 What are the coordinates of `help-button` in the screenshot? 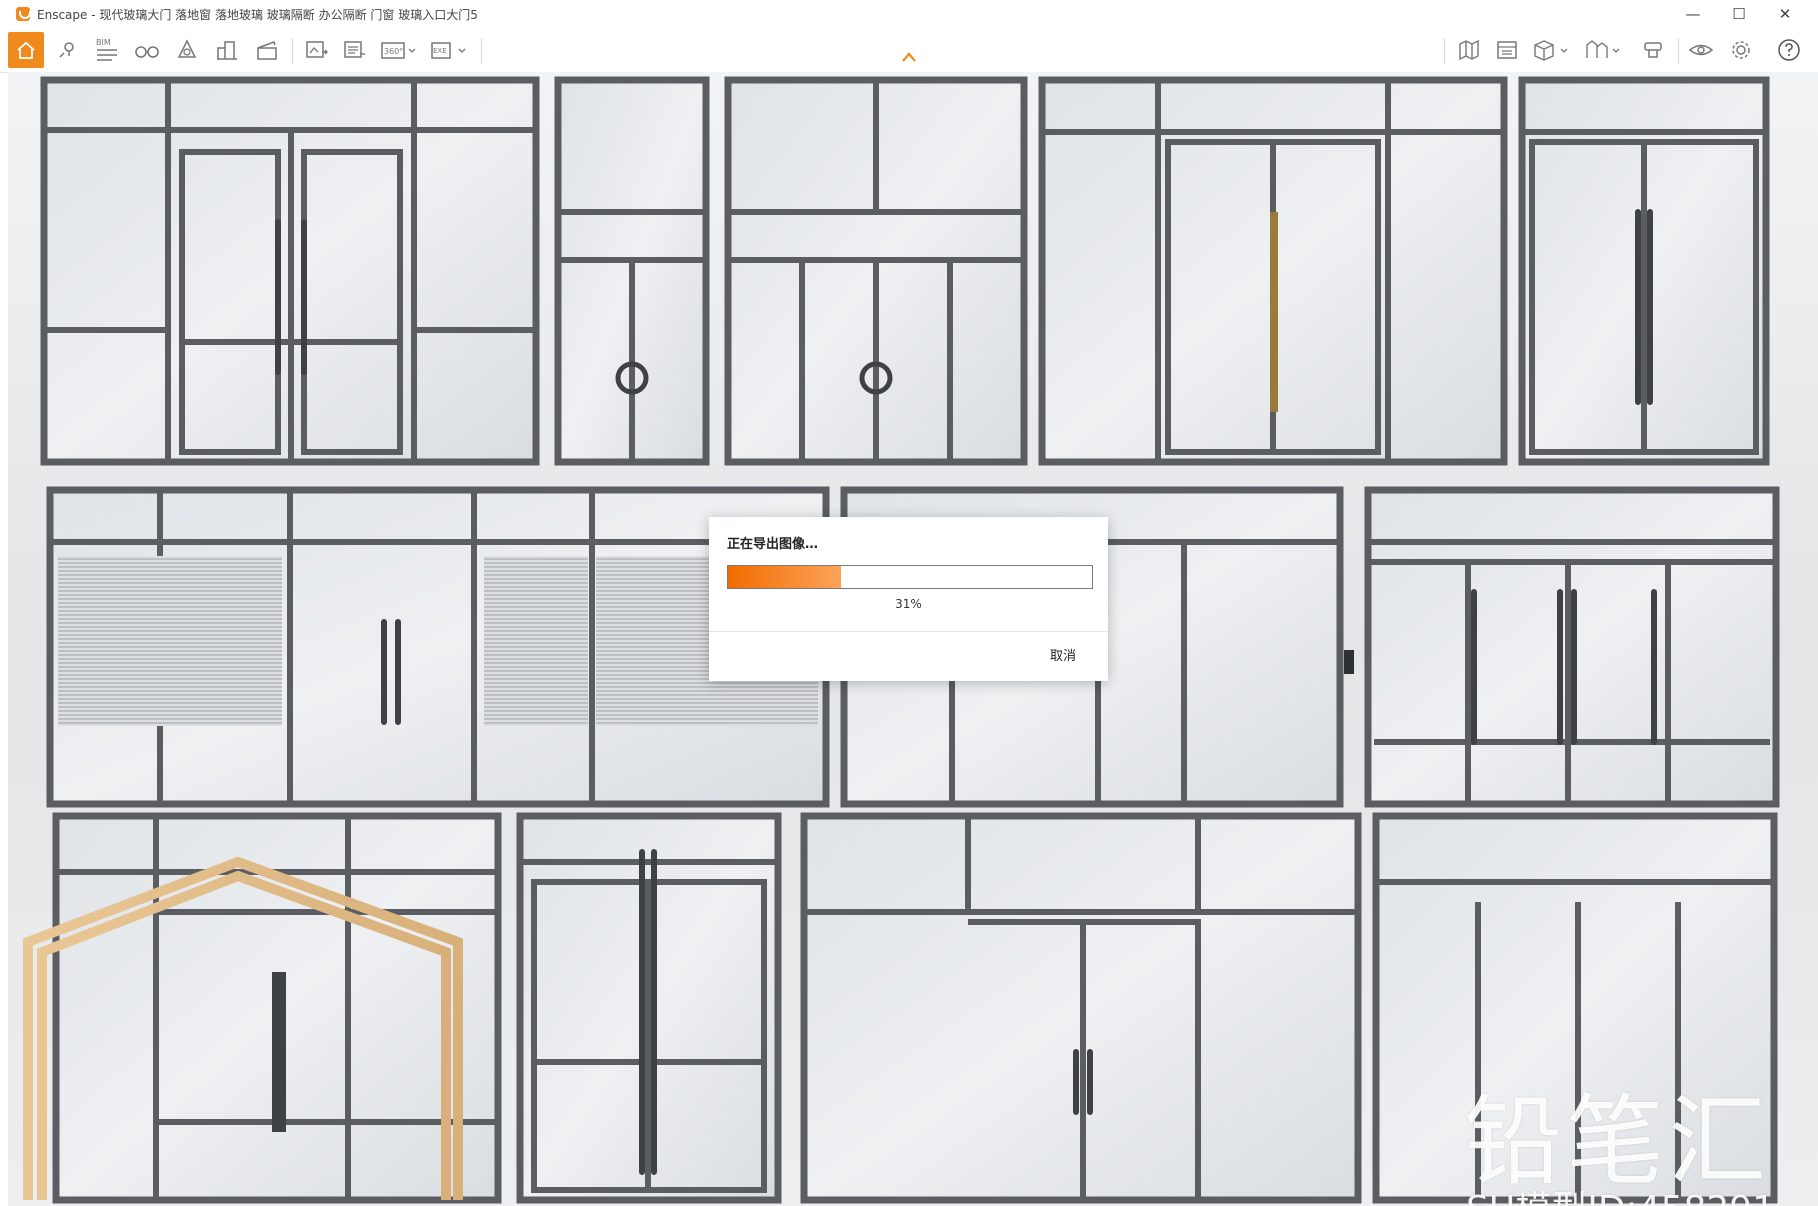 It's located at (1789, 50).